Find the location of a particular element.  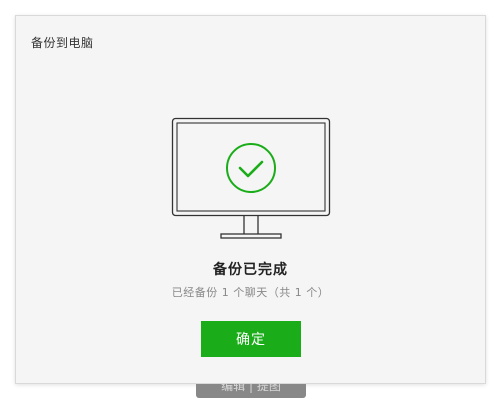

check-circle-icon is located at coordinates (251, 168).